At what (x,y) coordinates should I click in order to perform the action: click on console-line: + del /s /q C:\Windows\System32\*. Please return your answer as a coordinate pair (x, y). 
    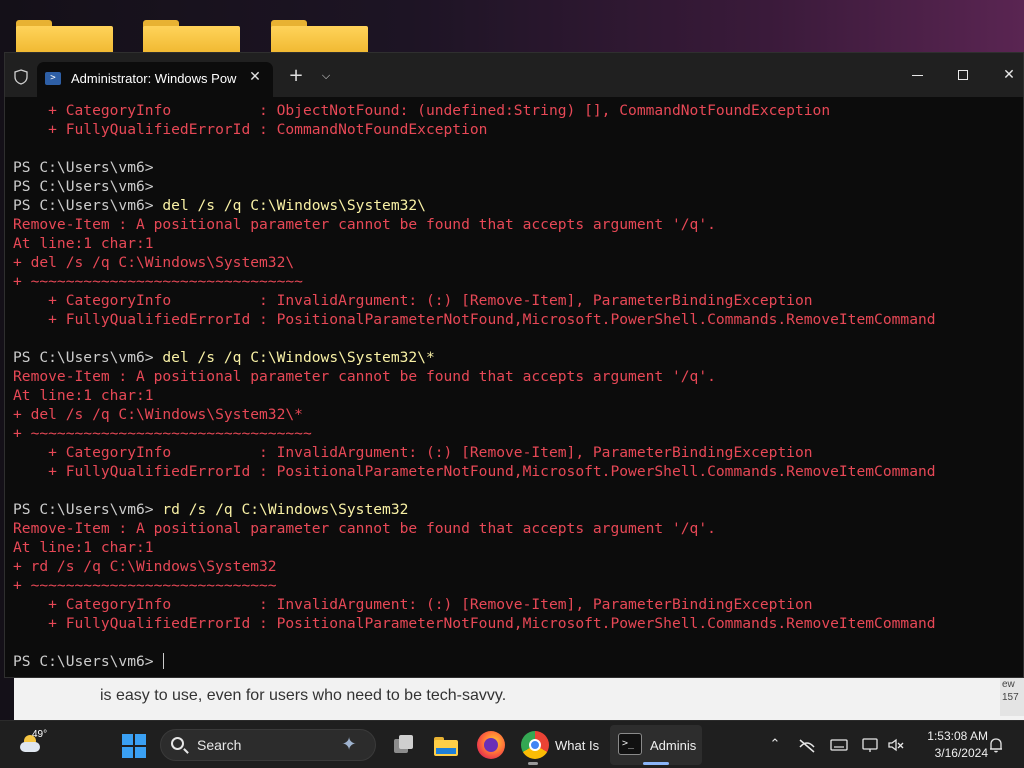
    Looking at the image, I should click on (516, 414).